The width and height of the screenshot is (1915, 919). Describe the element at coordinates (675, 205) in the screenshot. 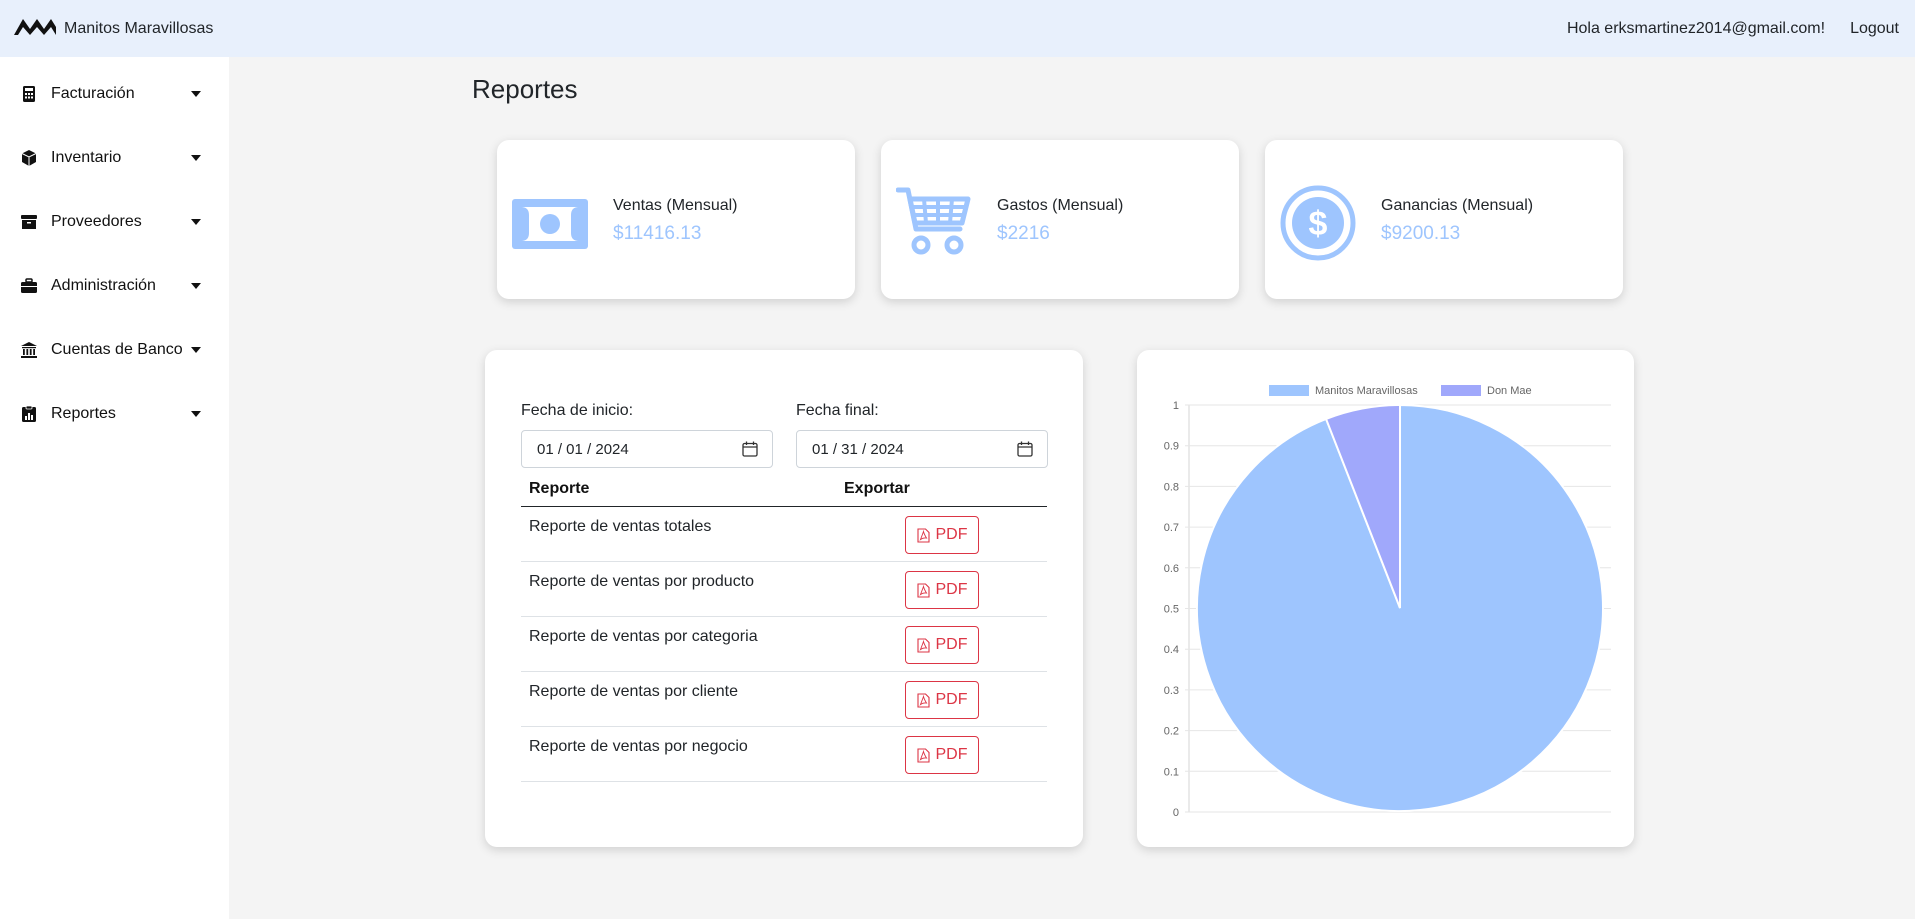

I see `stat-label: Ventas (Mensual)` at that location.